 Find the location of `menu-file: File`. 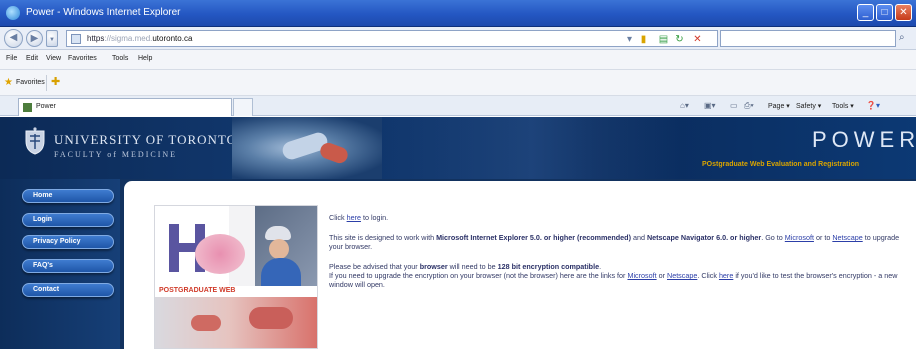

menu-file: File is located at coordinates (11, 58).